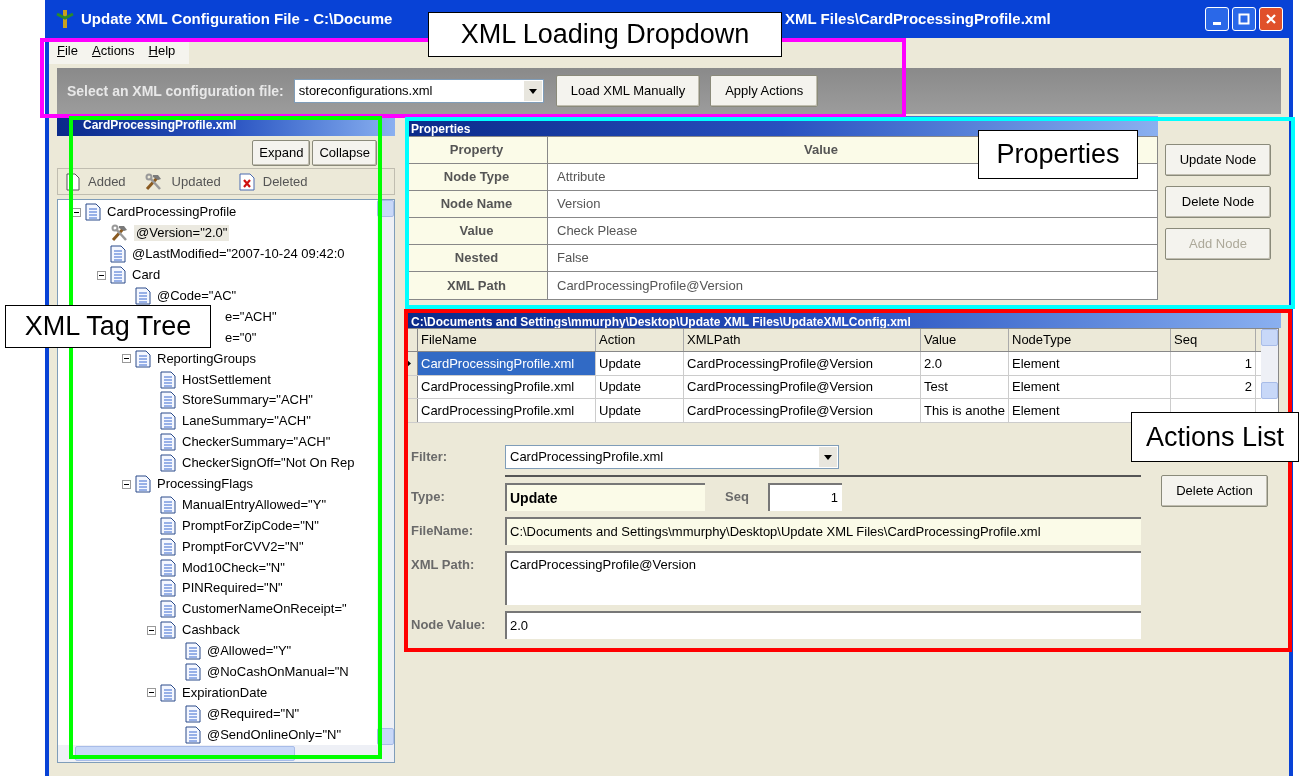  What do you see at coordinates (672, 457) in the screenshot?
I see `filter-combo-box: CardProcessingProfile.xml` at bounding box center [672, 457].